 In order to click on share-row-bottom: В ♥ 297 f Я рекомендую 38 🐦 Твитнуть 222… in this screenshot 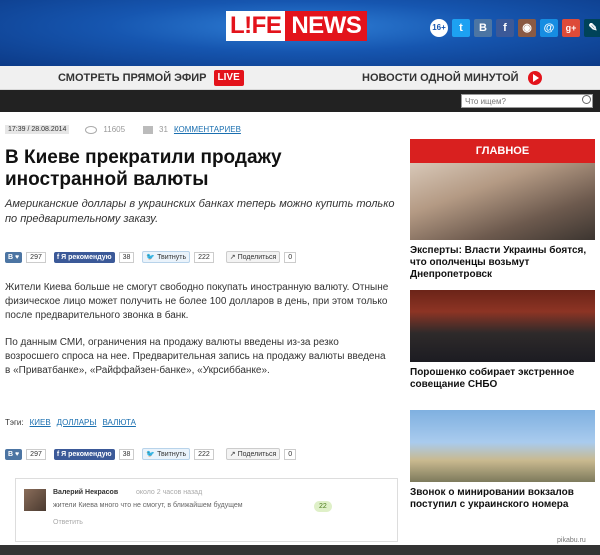, I will do `click(151, 454)`.